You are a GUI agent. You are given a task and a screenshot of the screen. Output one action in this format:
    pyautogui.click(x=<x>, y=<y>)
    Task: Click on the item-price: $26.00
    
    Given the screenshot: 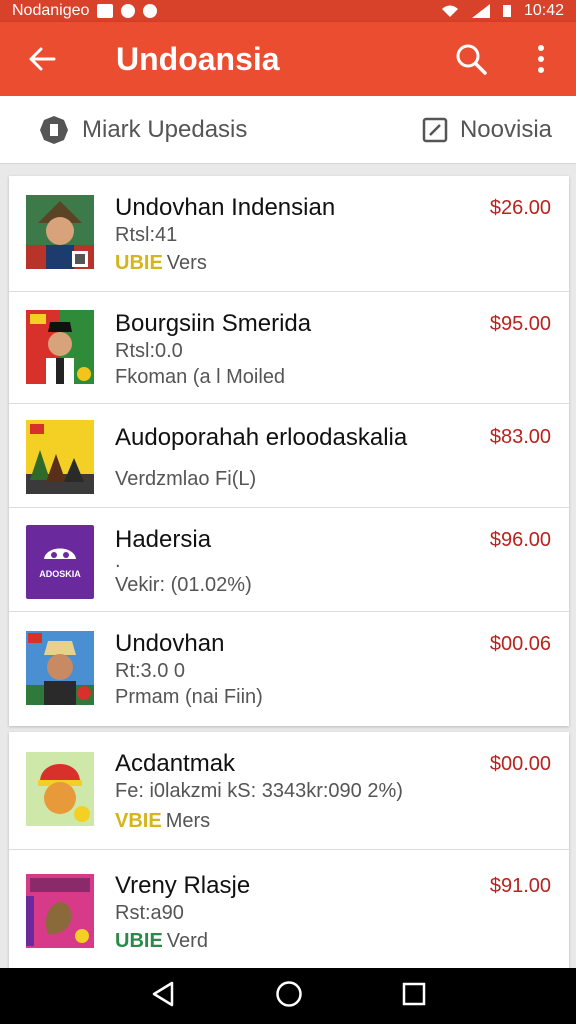 What is the action you would take?
    pyautogui.click(x=520, y=208)
    